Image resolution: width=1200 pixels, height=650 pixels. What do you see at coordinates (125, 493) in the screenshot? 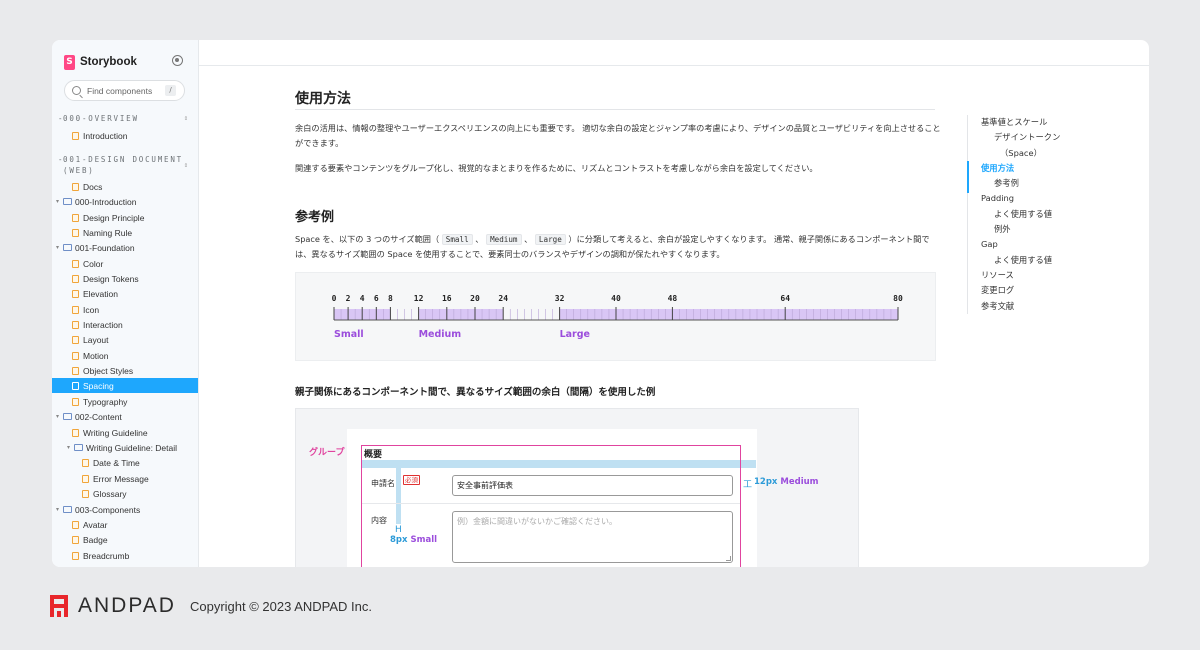
I see `sidebar-item-glossary: Glossary` at bounding box center [125, 493].